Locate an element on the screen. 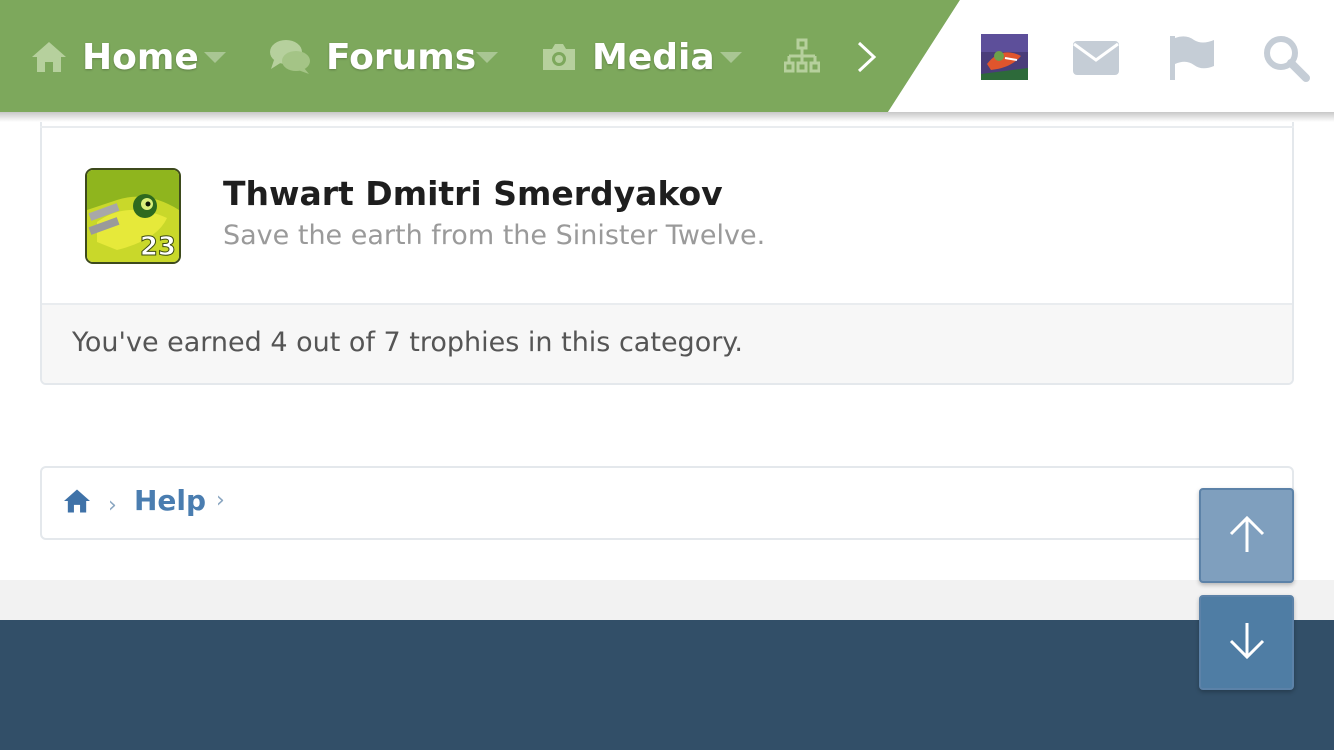  card-top-divider is located at coordinates (667, 127).